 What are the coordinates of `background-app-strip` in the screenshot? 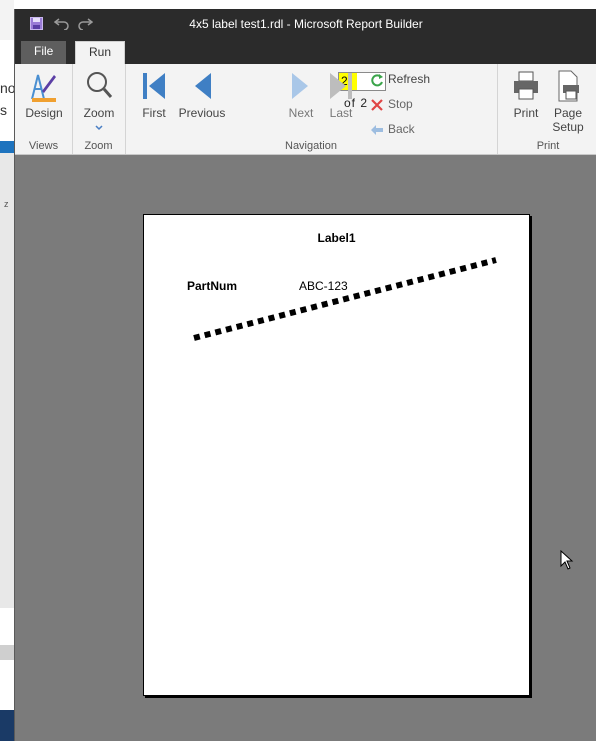 It's located at (7, 20).